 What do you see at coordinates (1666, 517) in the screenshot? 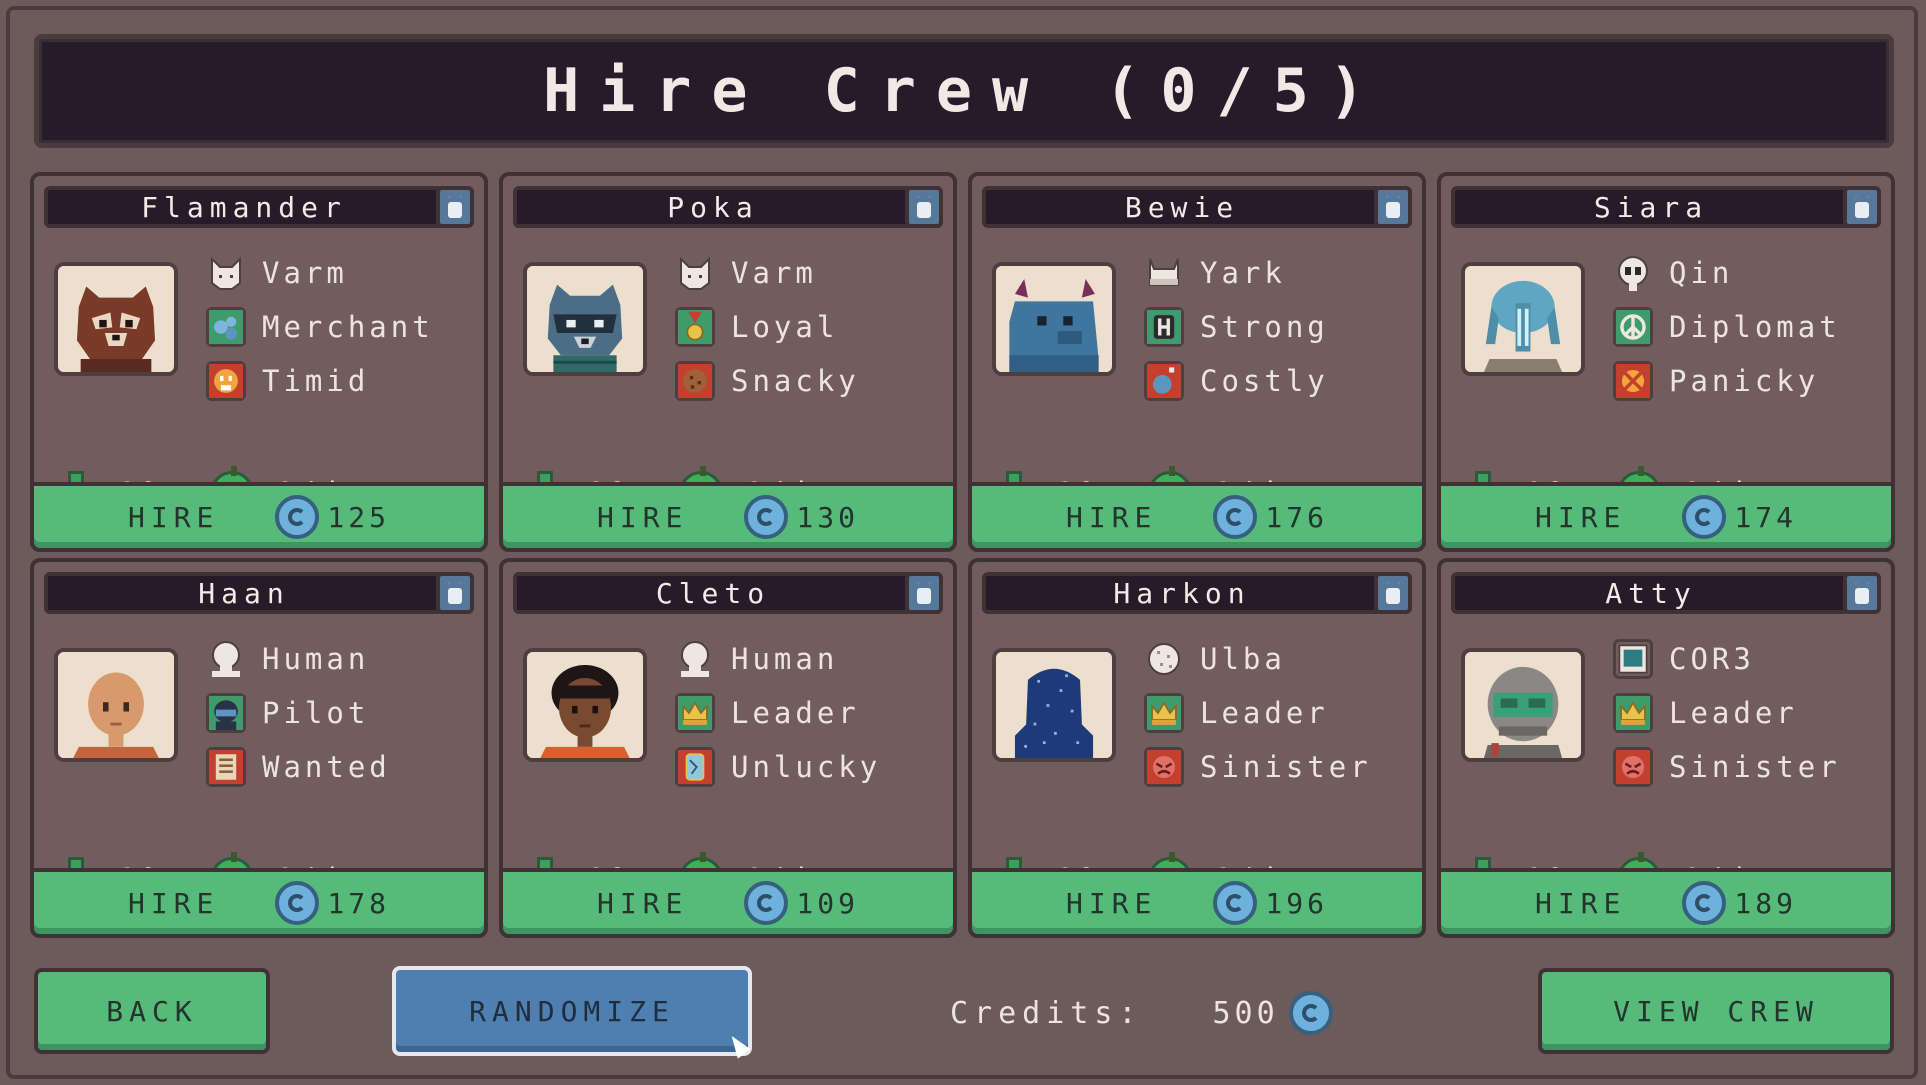
I see `hire-button: HIRE 174` at bounding box center [1666, 517].